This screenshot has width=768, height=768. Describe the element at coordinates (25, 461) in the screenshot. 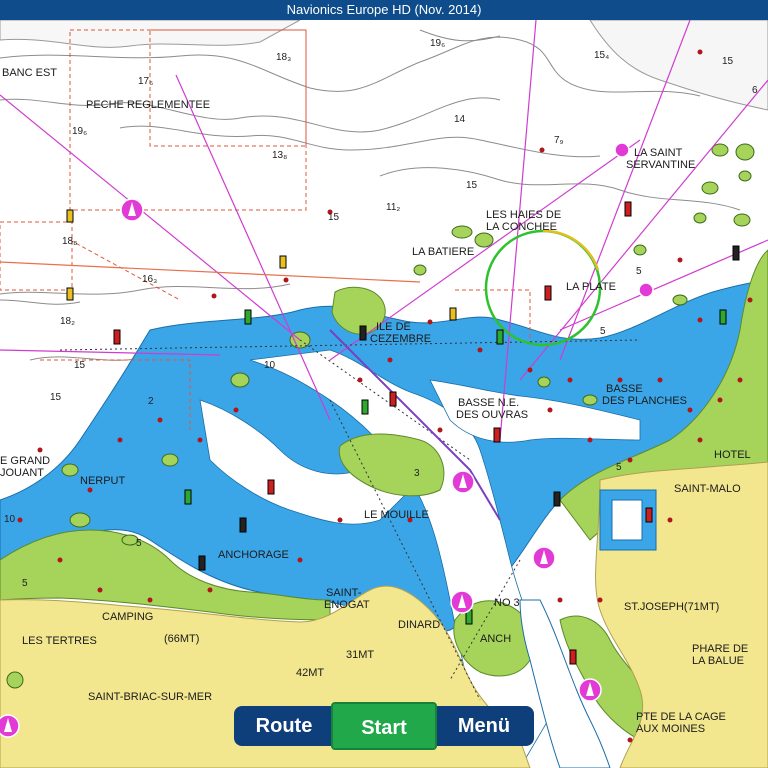

I see `label-grand: E GRAND` at that location.